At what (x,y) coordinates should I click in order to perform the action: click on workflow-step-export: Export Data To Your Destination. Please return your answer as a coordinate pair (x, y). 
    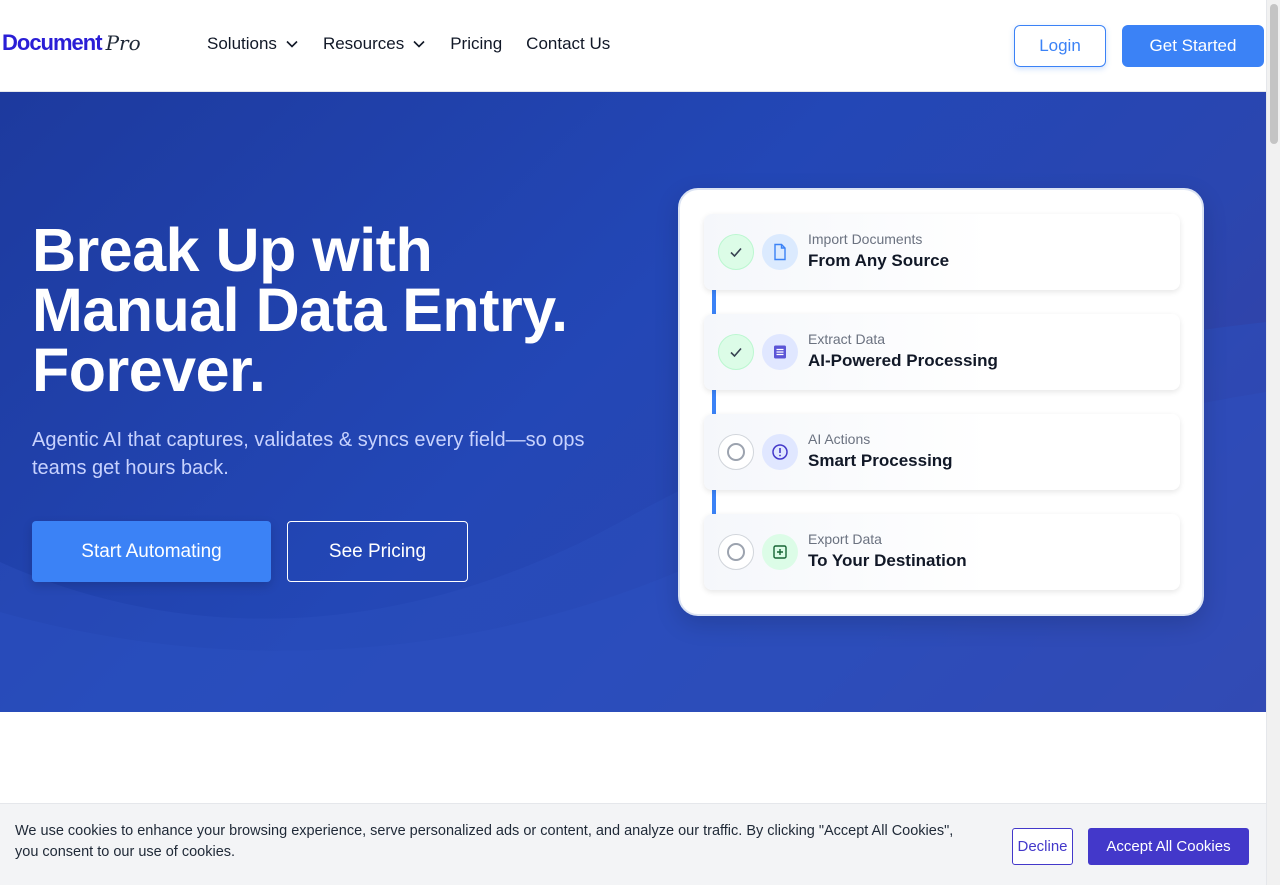
    Looking at the image, I should click on (942, 552).